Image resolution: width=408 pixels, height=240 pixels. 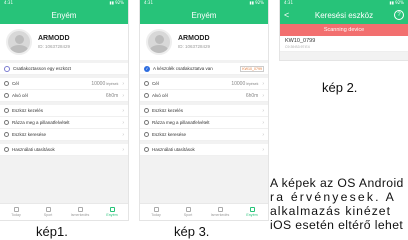 What do you see at coordinates (340, 87) in the screenshot?
I see `caption-2: kép 2.` at bounding box center [340, 87].